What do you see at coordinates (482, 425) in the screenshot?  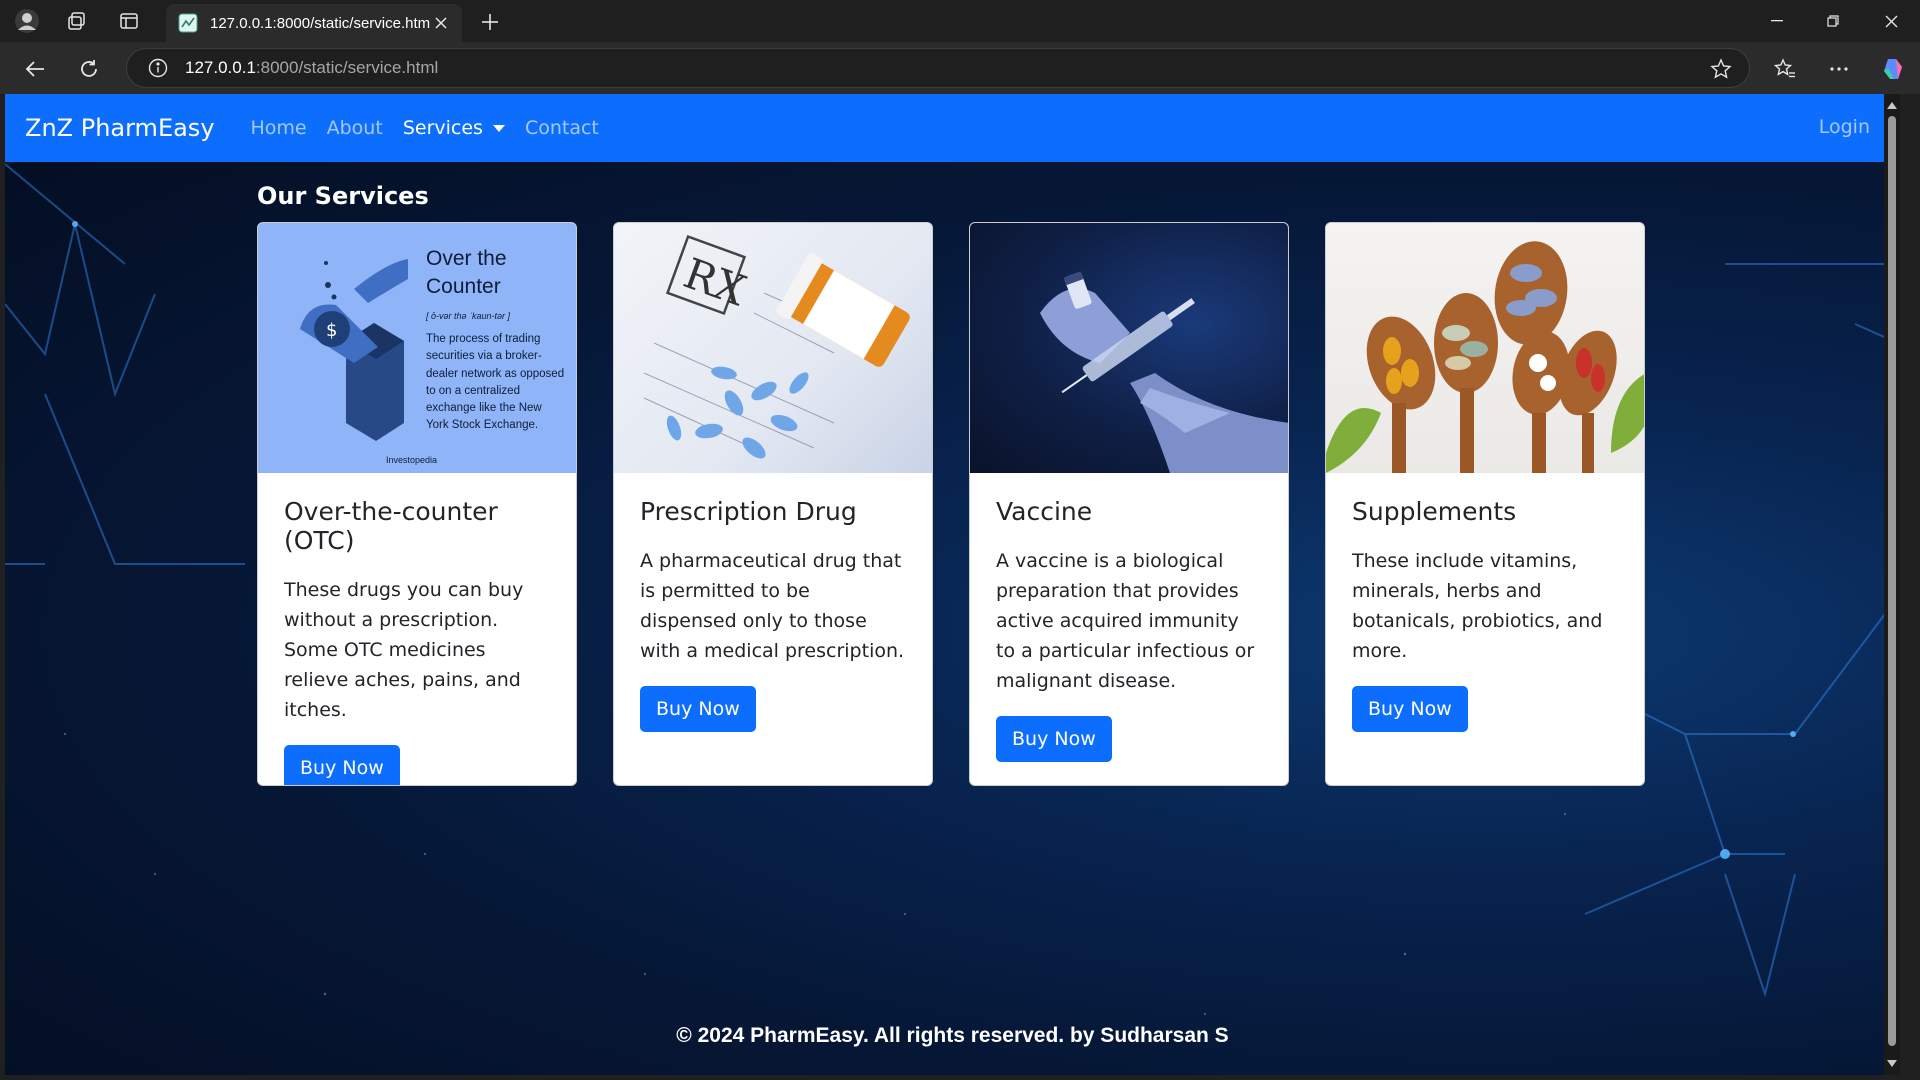 I see `otc-image-line: York Stock Exchange.` at bounding box center [482, 425].